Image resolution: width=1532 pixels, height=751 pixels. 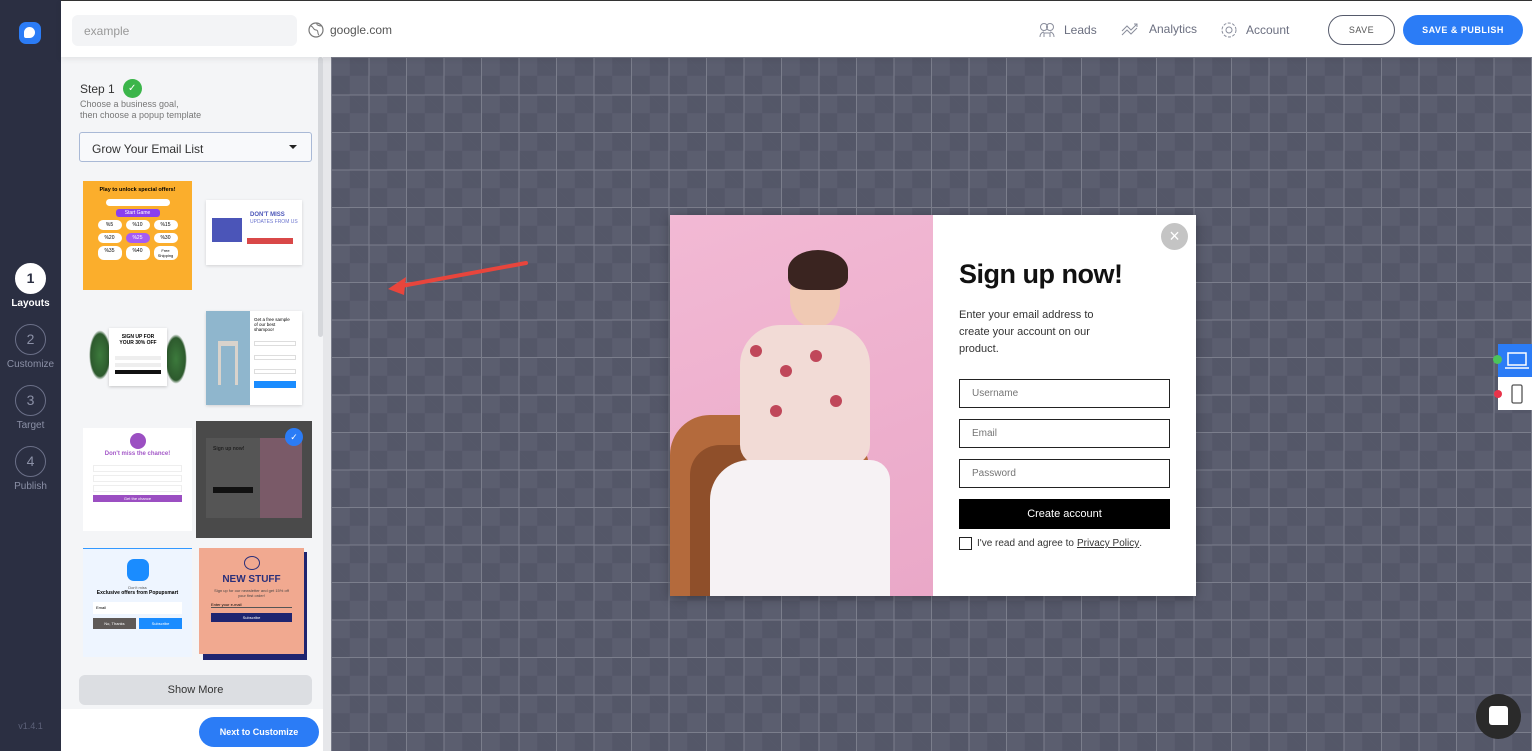 I want to click on offer-chip: %10, so click(x=137, y=225).